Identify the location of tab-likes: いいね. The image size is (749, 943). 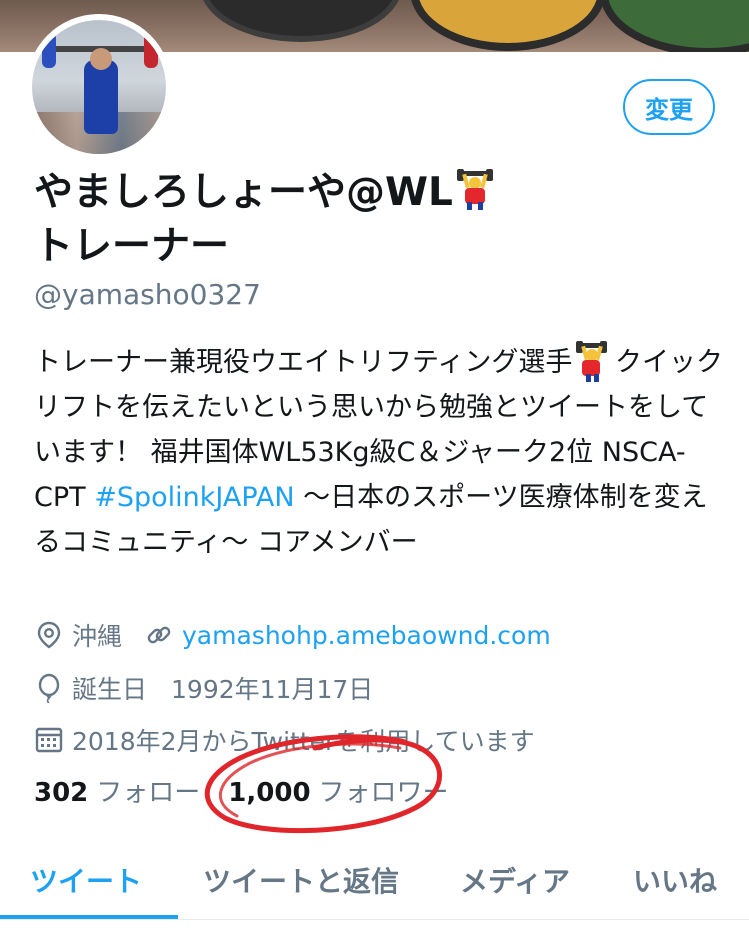
(675, 880).